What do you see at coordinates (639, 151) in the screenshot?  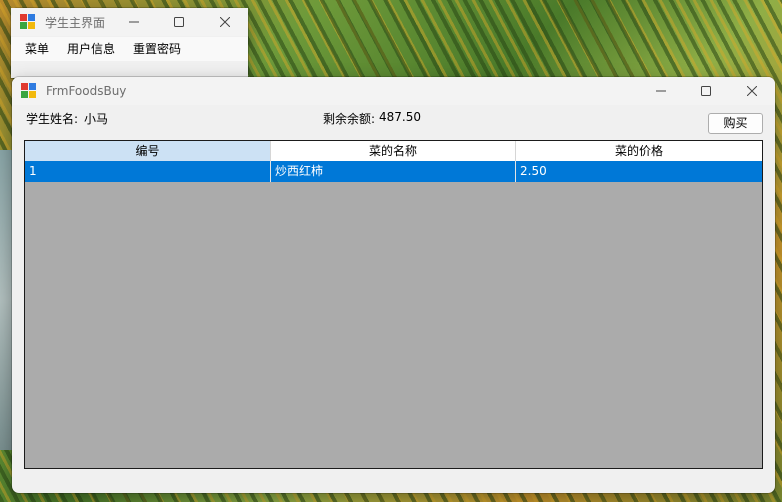 I see `column-header-food-price: 菜的价格` at bounding box center [639, 151].